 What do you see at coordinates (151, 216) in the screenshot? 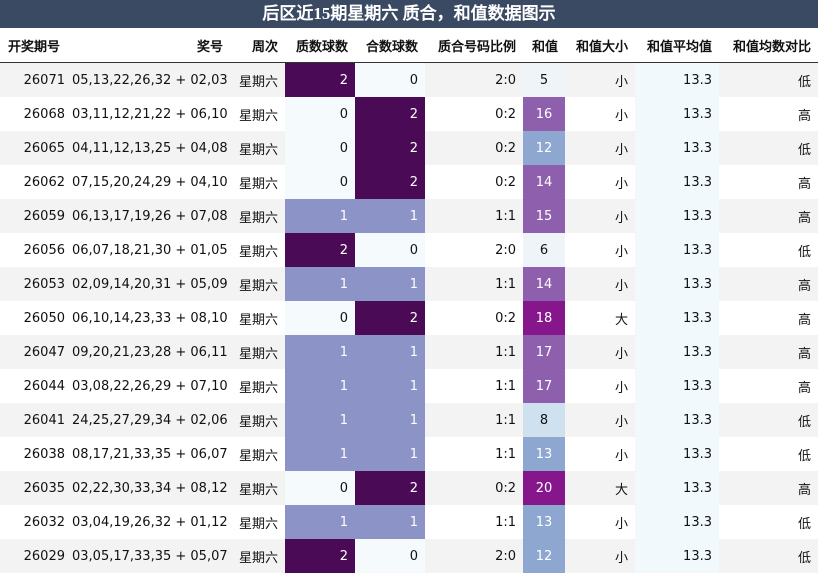
I see `cell-numbers: 06,13,17,19,26 + 07,08` at bounding box center [151, 216].